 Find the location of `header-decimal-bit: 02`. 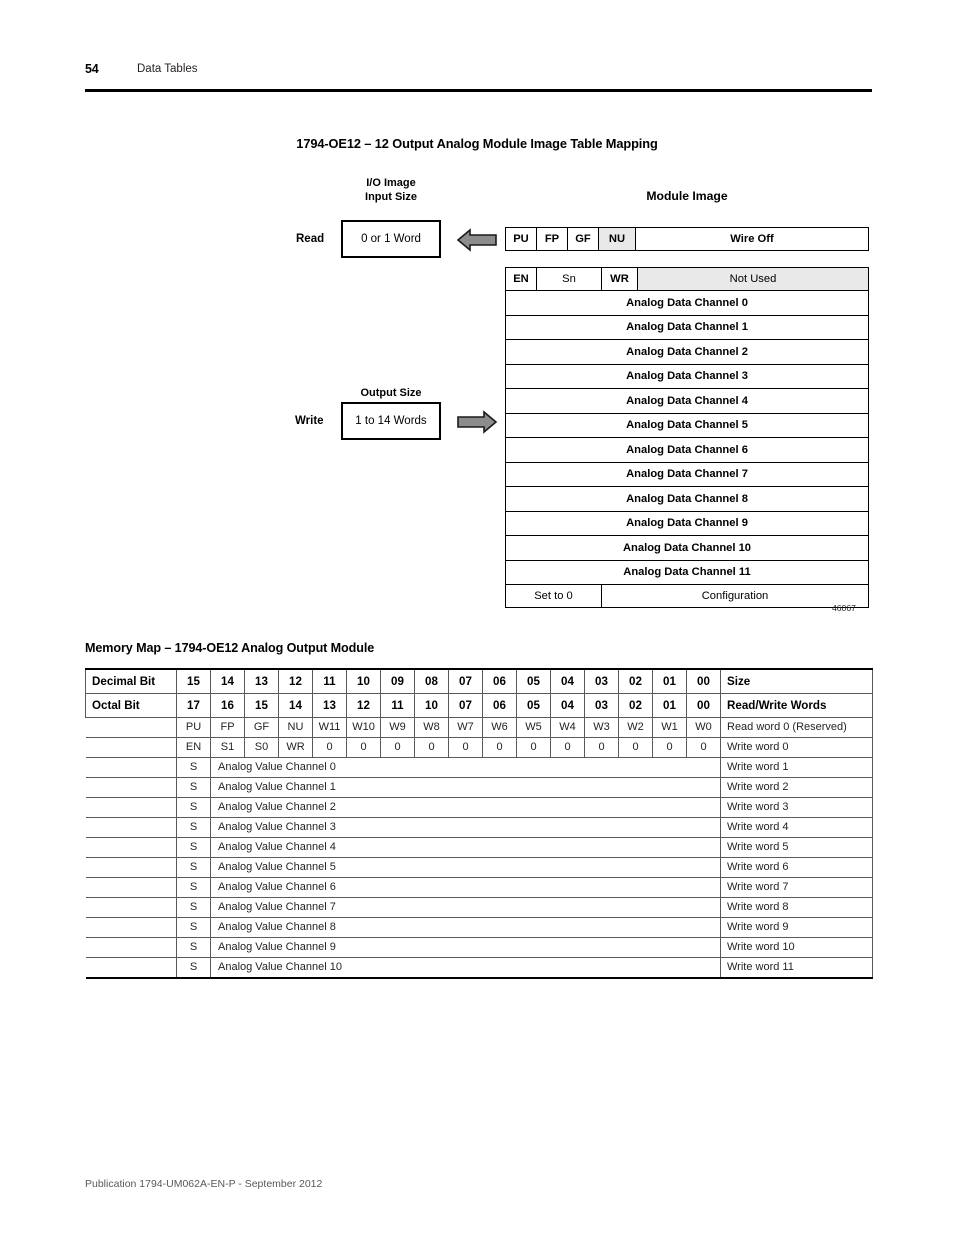

header-decimal-bit: 02 is located at coordinates (635, 681).